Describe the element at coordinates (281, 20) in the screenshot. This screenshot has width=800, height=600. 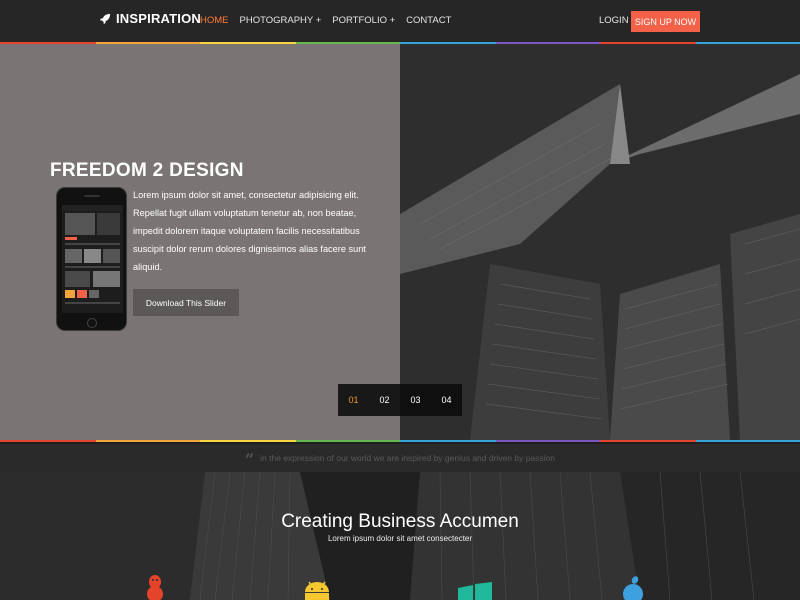
I see `menu-photography: PHOTOGRAPHY +` at that location.